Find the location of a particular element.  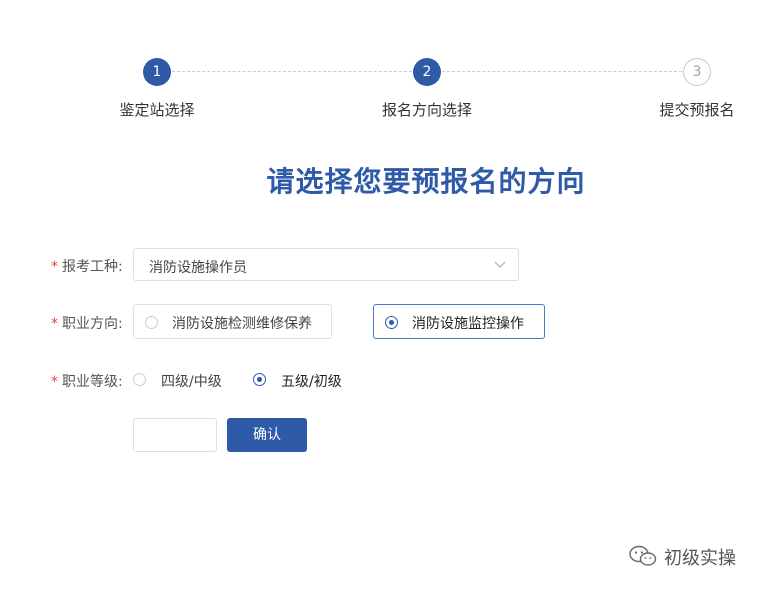

level-option-intermediate-label: 四级/中级 is located at coordinates (191, 382).